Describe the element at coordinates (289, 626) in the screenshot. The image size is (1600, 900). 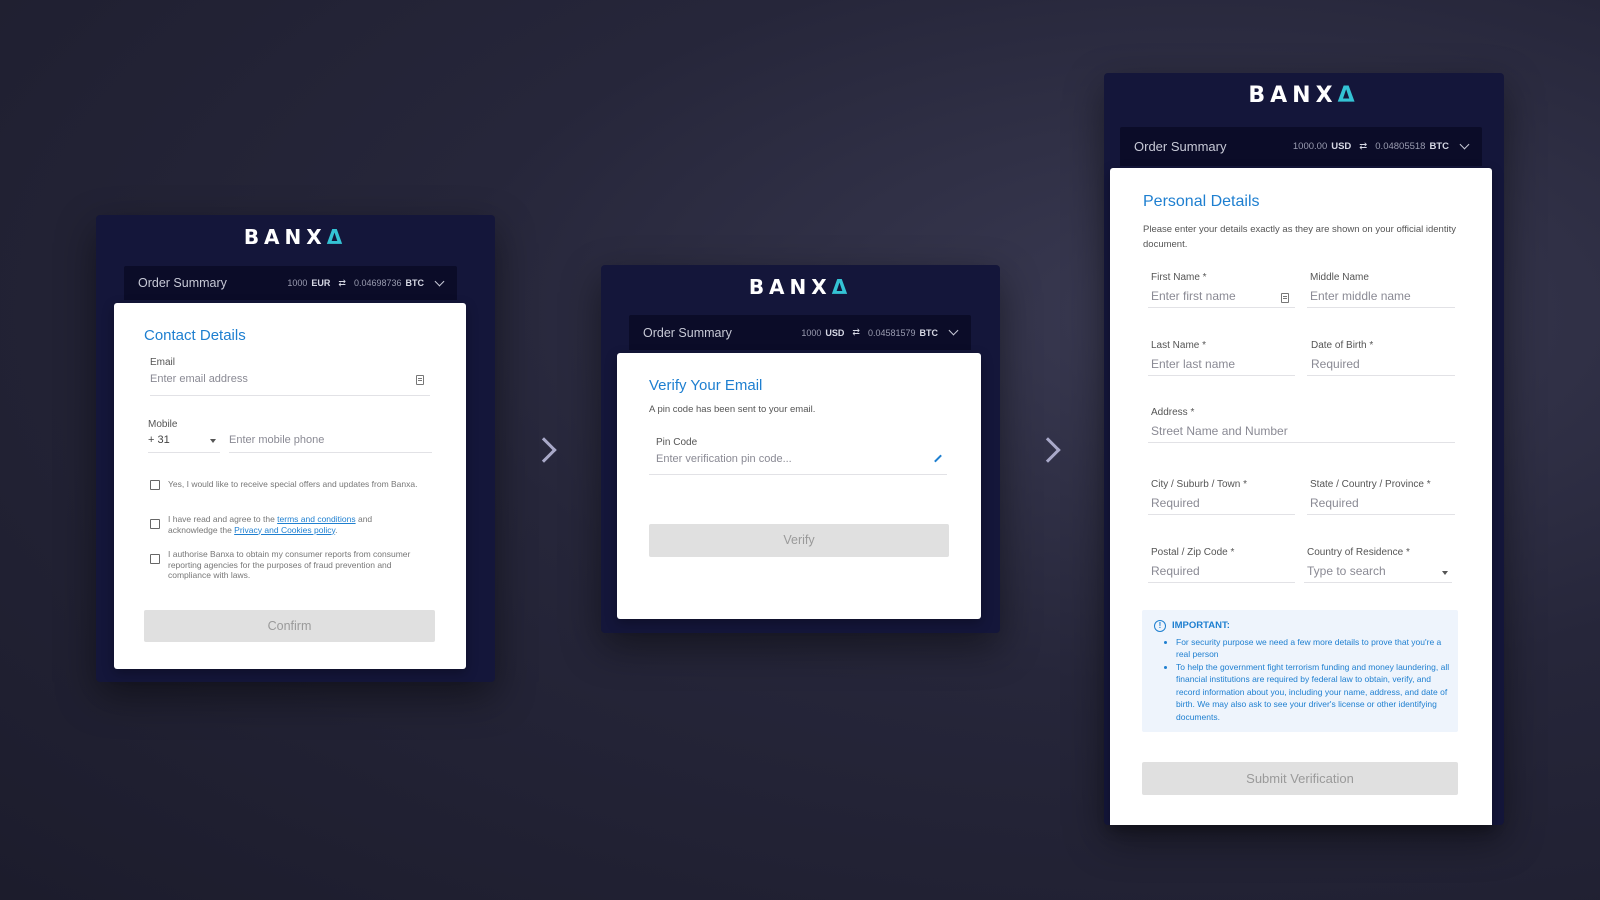
I see `confirm-button: Confirm` at that location.